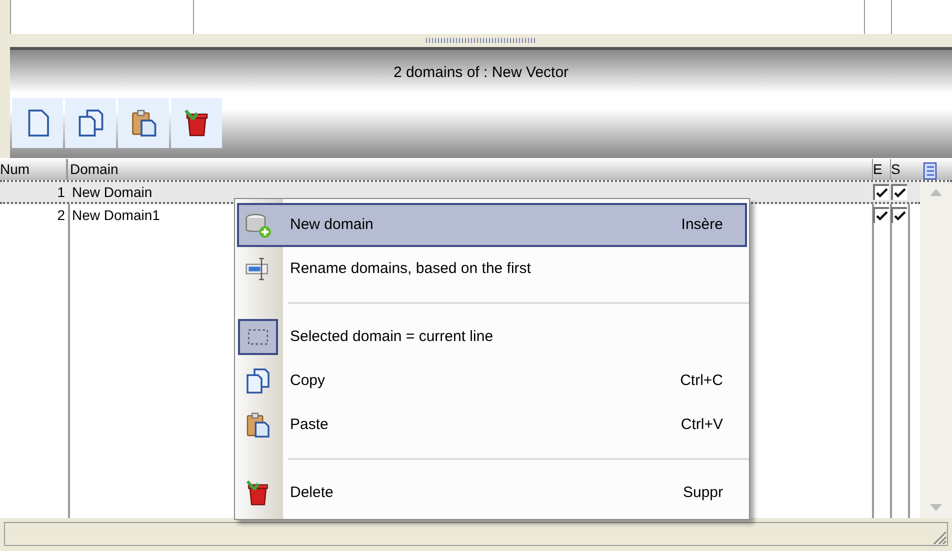 The height and width of the screenshot is (551, 952). What do you see at coordinates (701, 380) in the screenshot?
I see `menu-shortcut: Ctrl+C` at bounding box center [701, 380].